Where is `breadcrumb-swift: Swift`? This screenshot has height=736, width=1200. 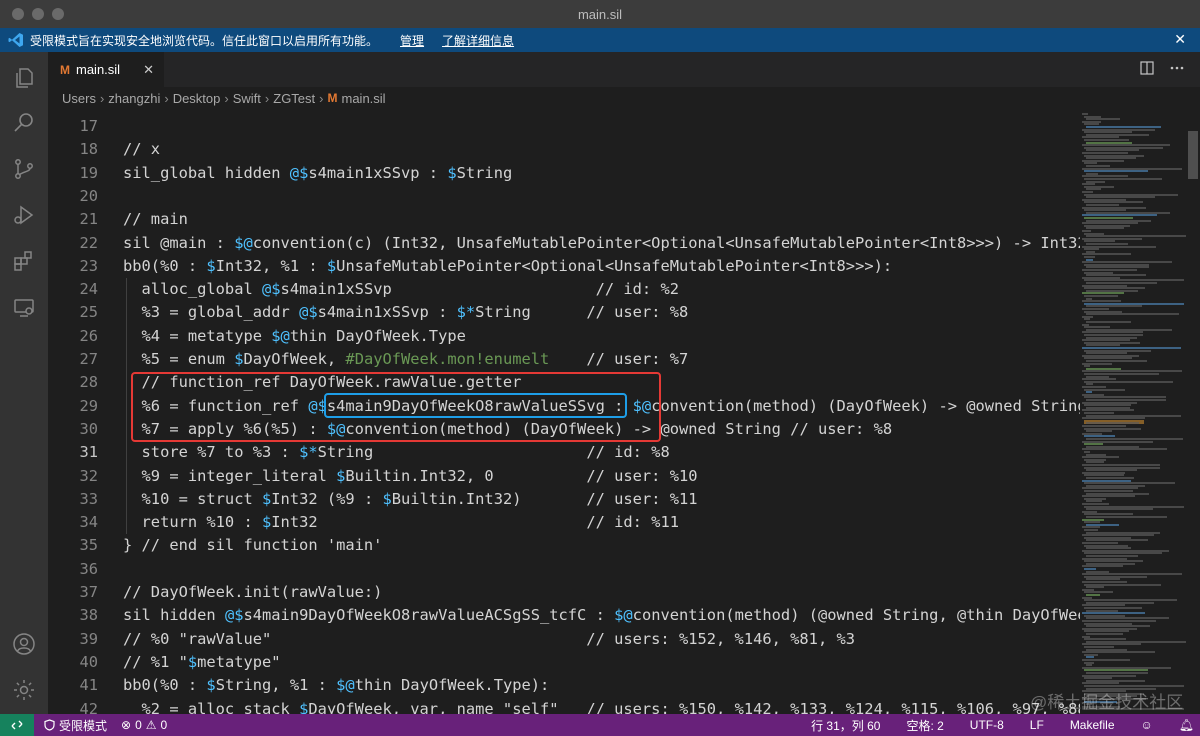
breadcrumb-swift: Swift is located at coordinates (247, 98).